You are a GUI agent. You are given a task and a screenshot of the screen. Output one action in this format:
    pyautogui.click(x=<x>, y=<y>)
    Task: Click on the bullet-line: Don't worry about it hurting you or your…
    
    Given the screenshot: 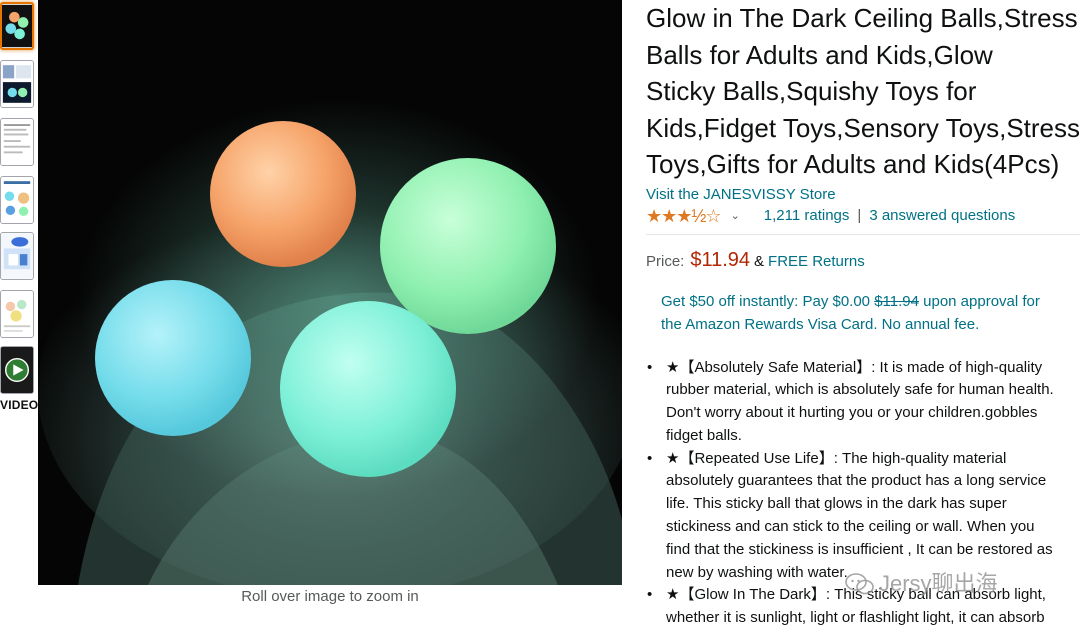 What is the action you would take?
    pyautogui.click(x=852, y=413)
    